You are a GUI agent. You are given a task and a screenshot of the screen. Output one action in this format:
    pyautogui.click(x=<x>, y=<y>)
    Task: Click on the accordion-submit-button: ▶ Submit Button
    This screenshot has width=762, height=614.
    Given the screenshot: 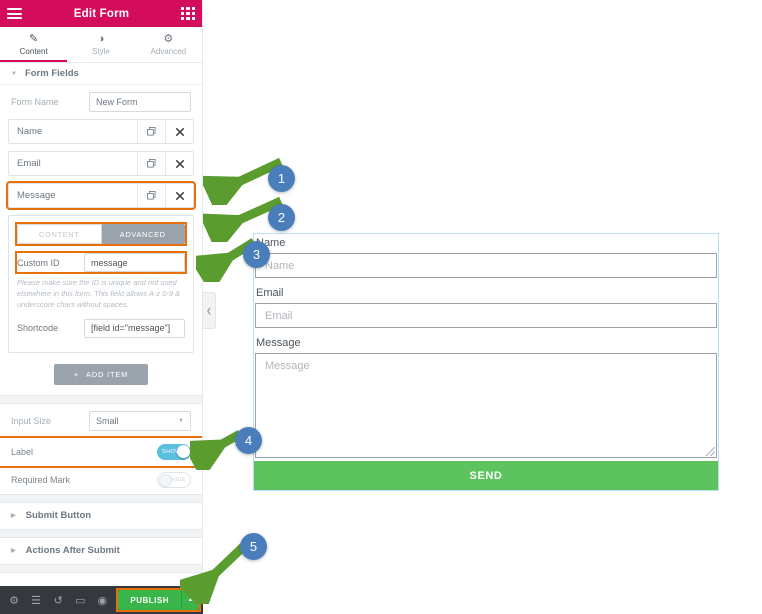 What is the action you would take?
    pyautogui.click(x=101, y=516)
    